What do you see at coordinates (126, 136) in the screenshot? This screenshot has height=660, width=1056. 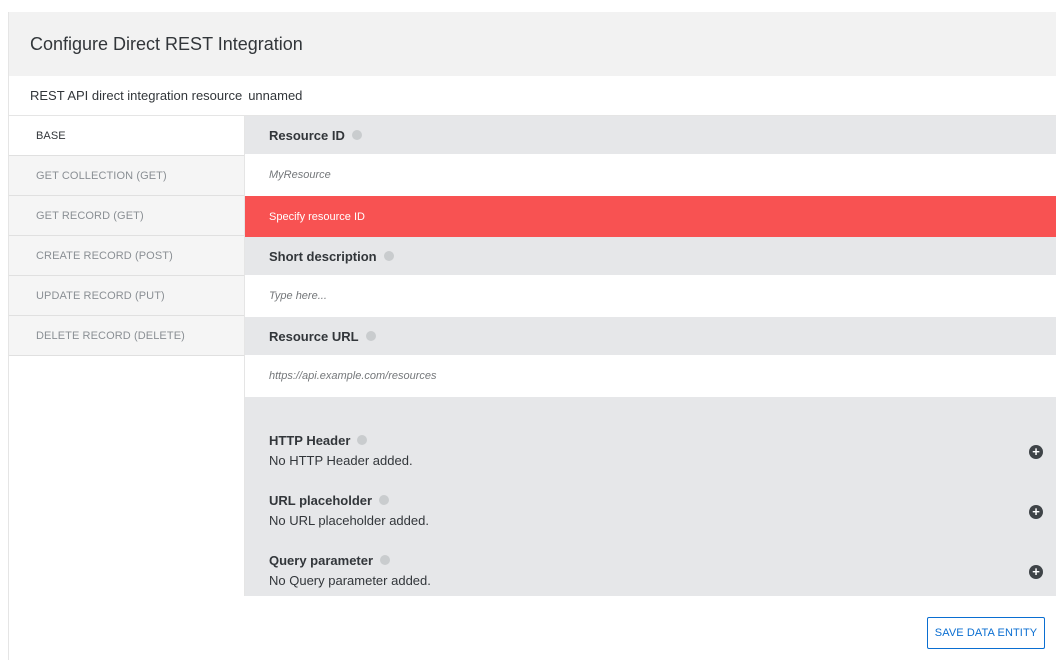 I see `sidebar-item-base: BASE` at bounding box center [126, 136].